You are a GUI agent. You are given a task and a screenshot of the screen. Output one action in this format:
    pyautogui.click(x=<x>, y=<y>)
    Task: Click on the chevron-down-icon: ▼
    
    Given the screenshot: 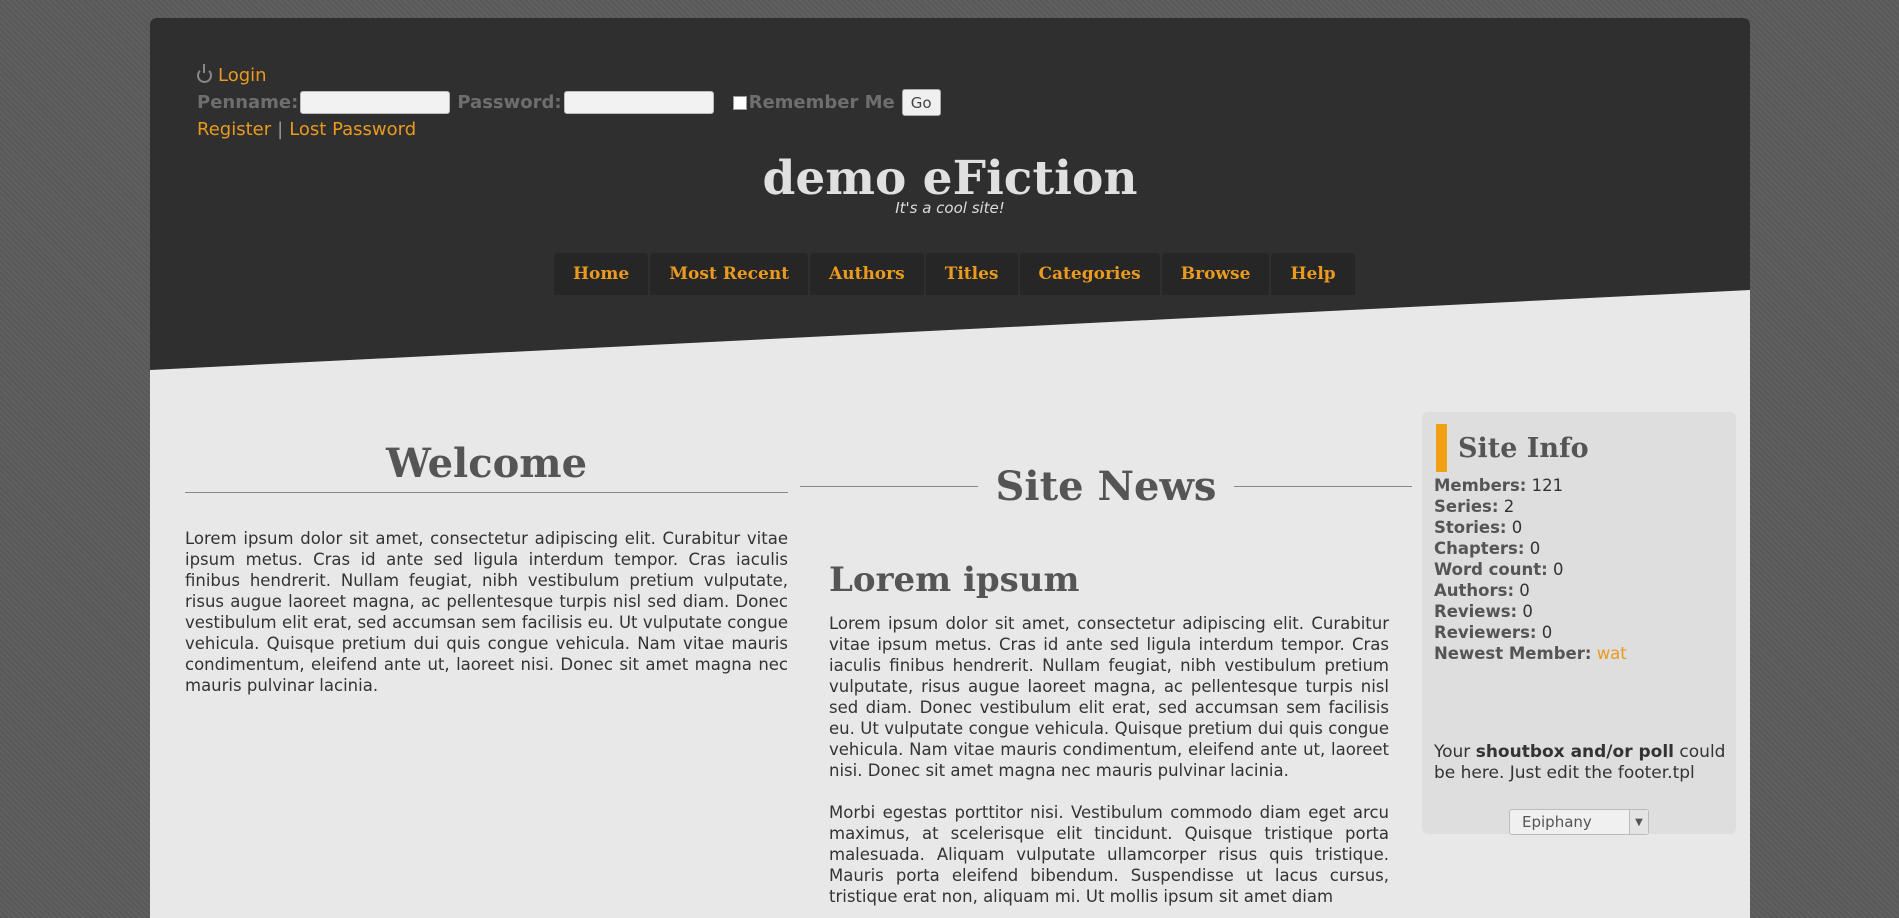 What is the action you would take?
    pyautogui.click(x=1638, y=822)
    